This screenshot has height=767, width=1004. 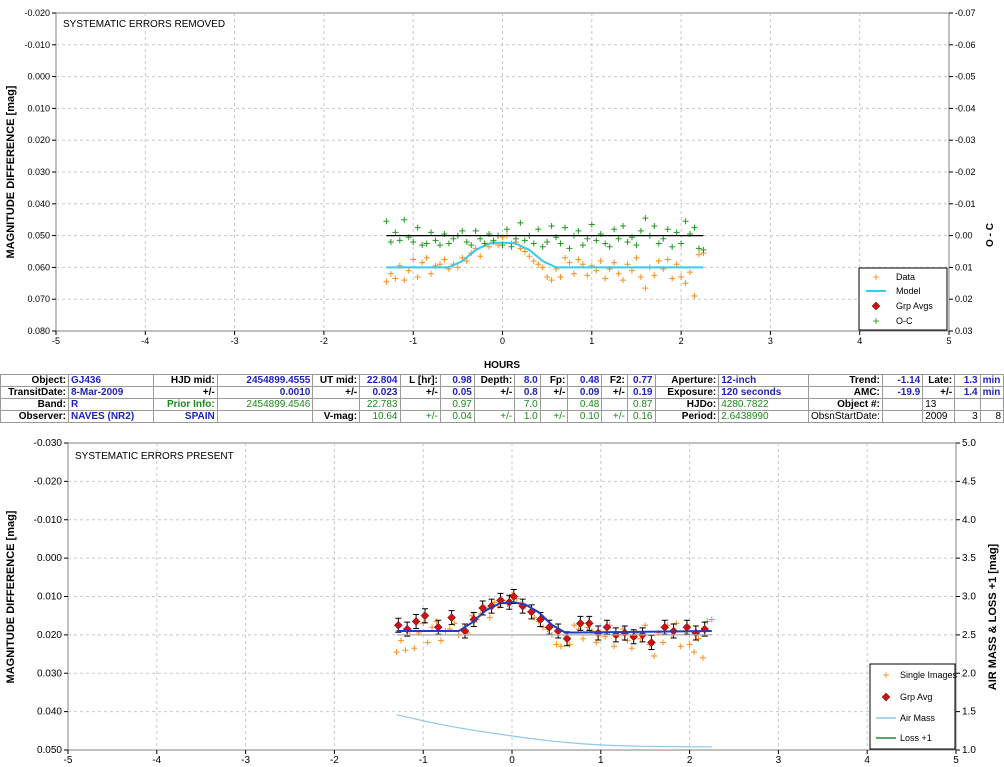 I want to click on period-label: Period:, so click(x=687, y=416).